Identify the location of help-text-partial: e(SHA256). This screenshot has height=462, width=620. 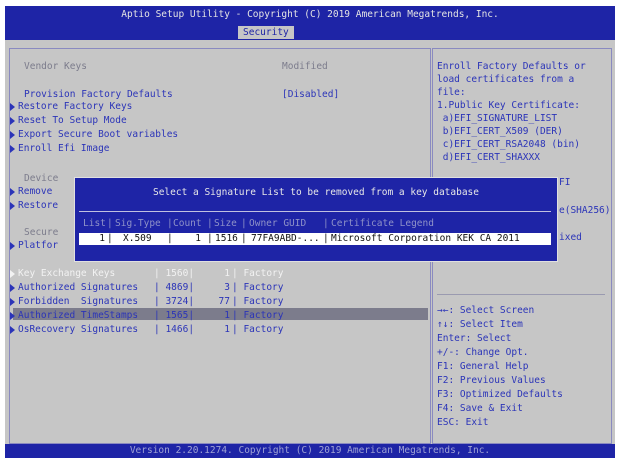
(585, 210).